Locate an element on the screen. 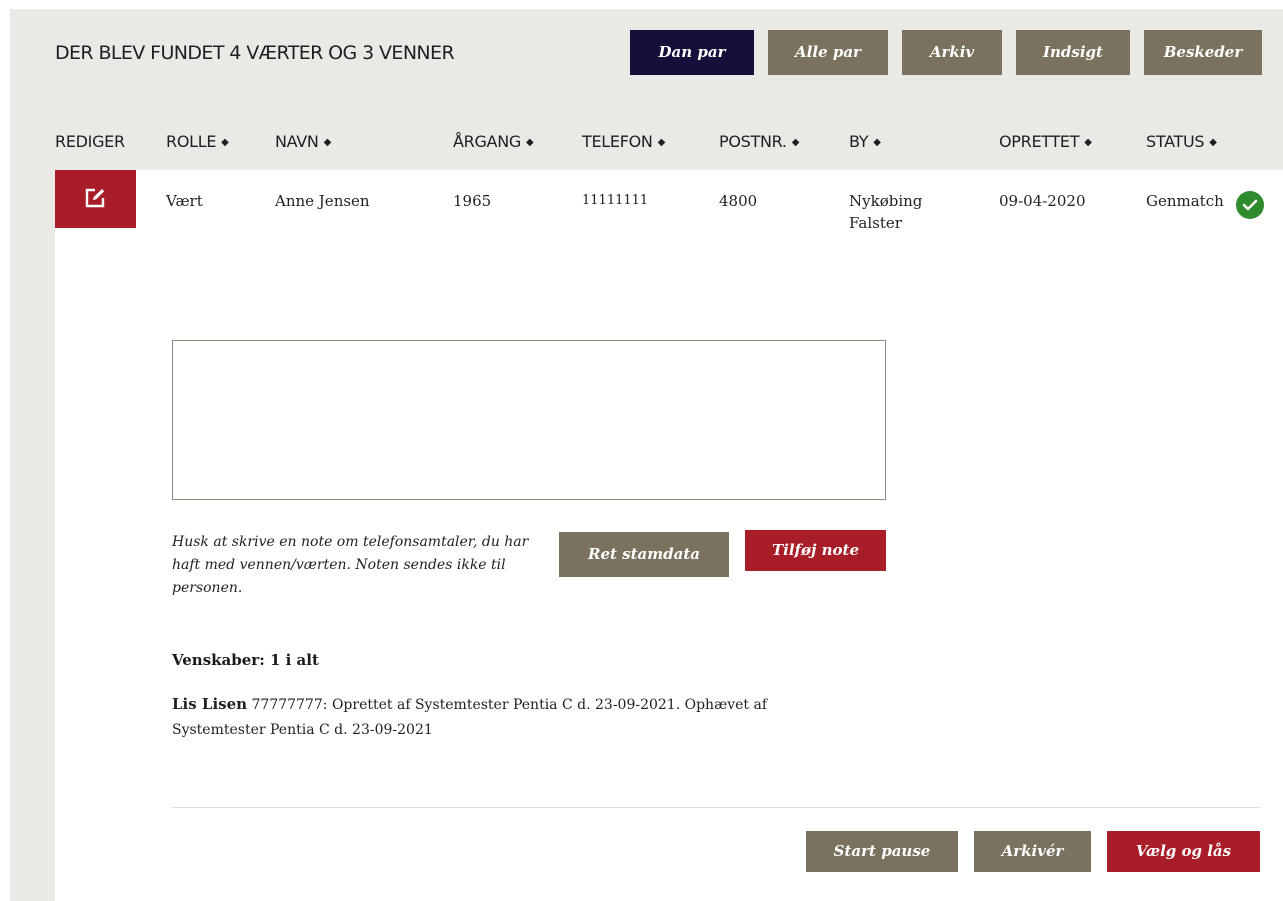 The height and width of the screenshot is (901, 1283). edit-button is located at coordinates (95, 199).